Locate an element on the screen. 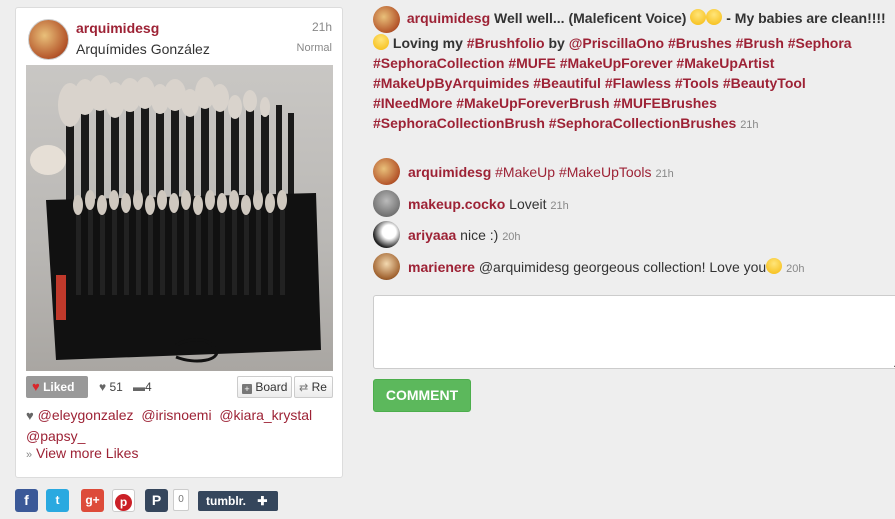 This screenshot has width=895, height=519. view-more-label: View more Likes is located at coordinates (87, 453).